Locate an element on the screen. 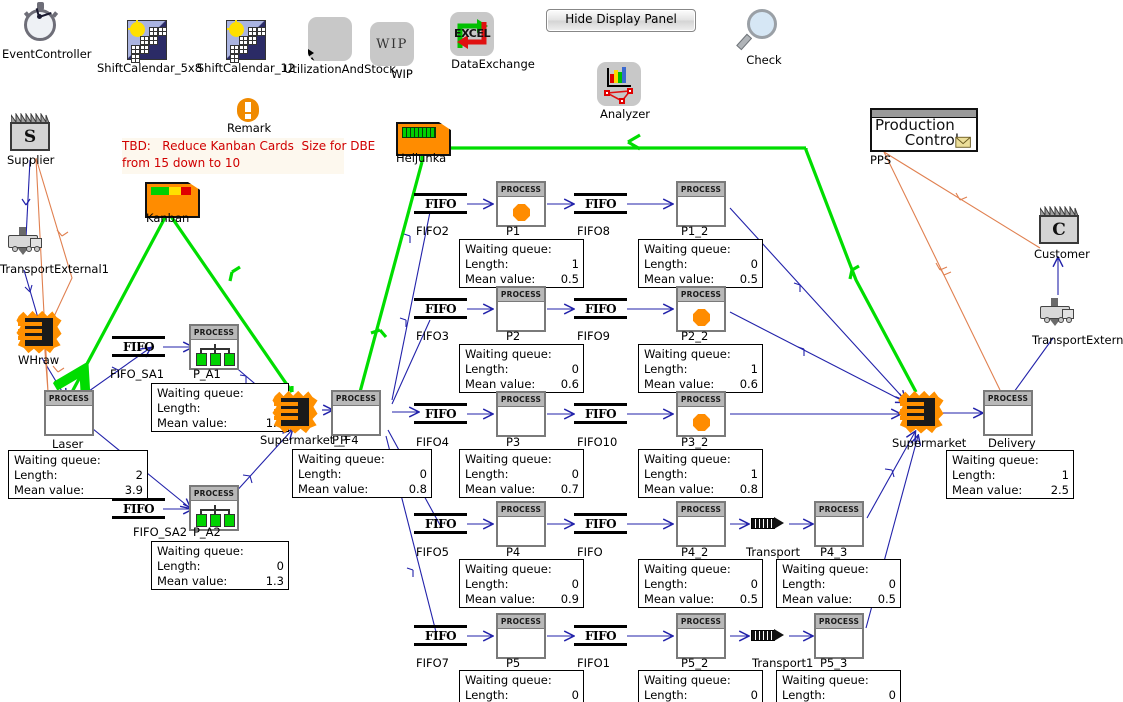 The image size is (1123, 702). event-controller: EventController is located at coordinates (47, 31).